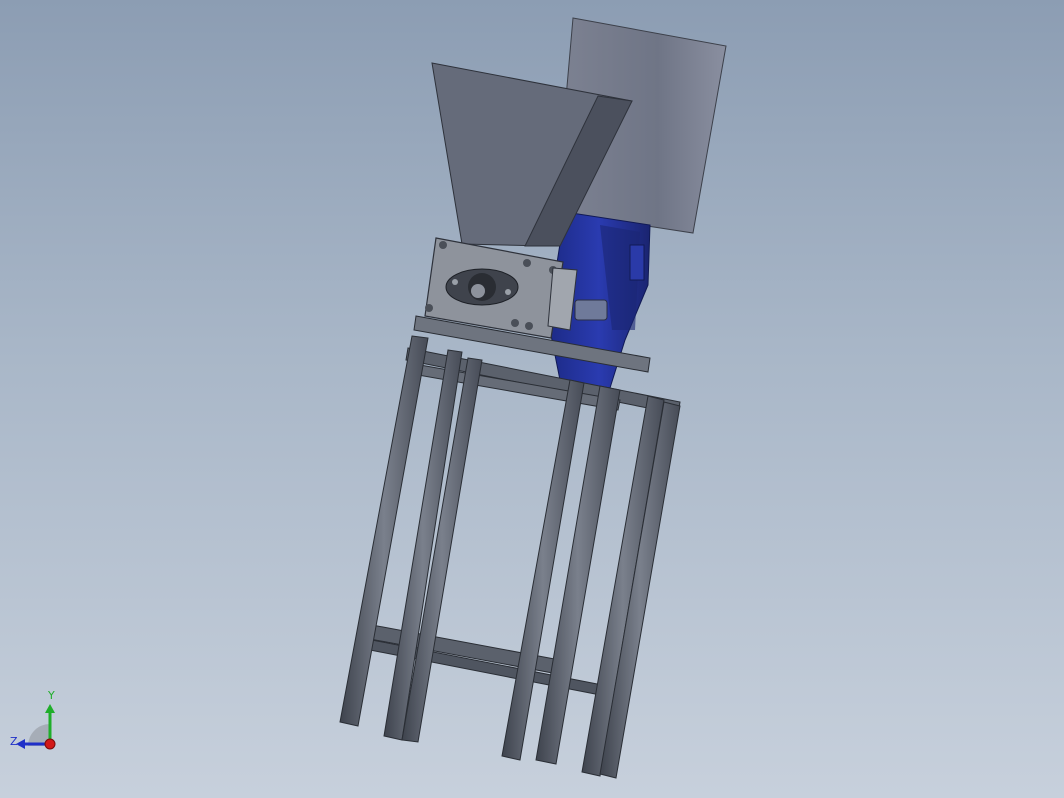  I want to click on triad-z-label: Z, so click(14, 741).